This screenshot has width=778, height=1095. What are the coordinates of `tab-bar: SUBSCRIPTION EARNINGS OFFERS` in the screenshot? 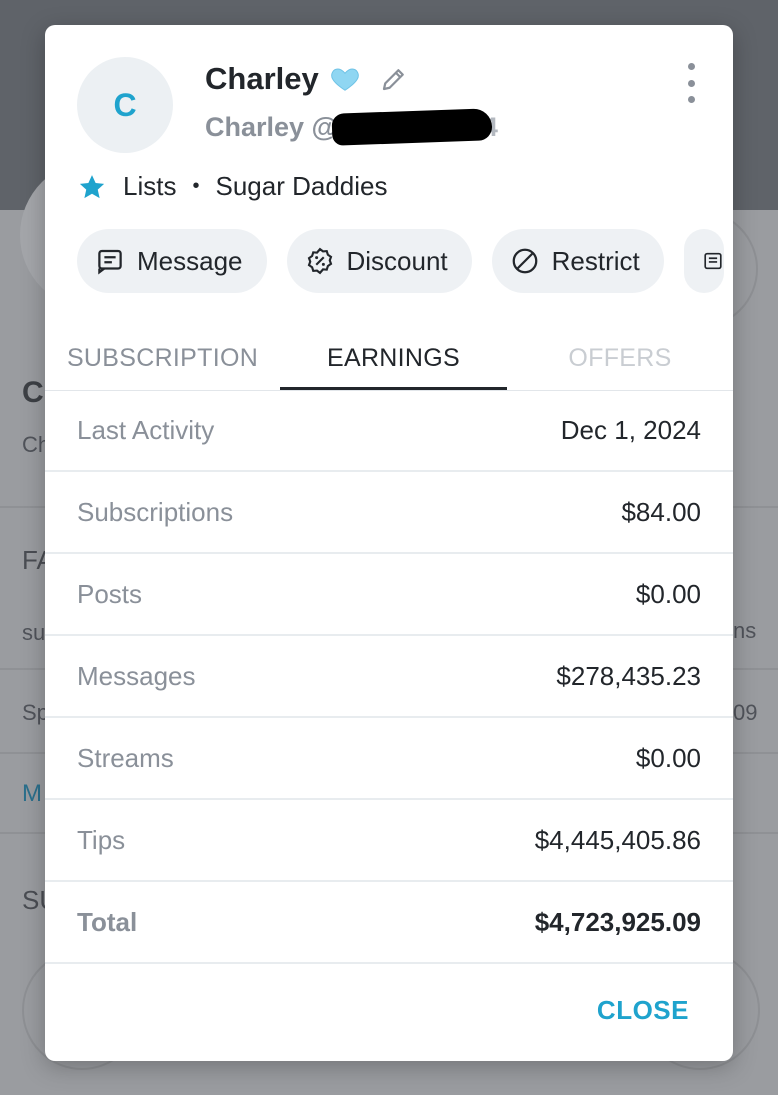 It's located at (389, 358).